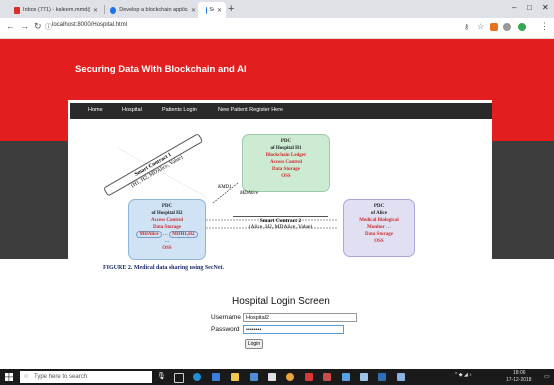  I want to click on contract-body: (Alice, H2, MDAlice, Value), so click(280, 227).